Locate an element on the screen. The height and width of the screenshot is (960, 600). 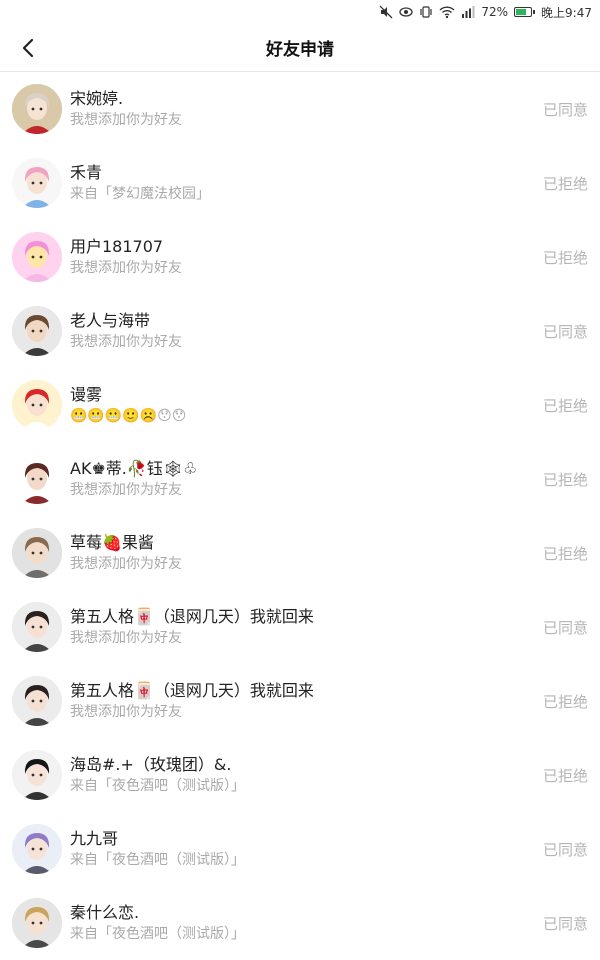
request-info: 海岛#.+（玫瑰团）&. 来自「夜色酒吧（测试版）」 is located at coordinates (302, 775).